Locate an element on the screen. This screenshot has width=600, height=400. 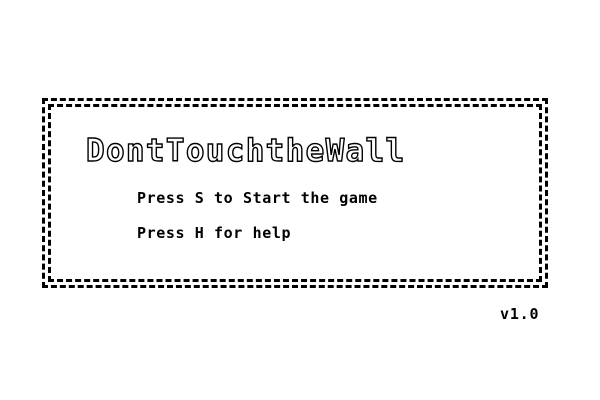
game-title: DontTouchtheWall is located at coordinates (245, 150).